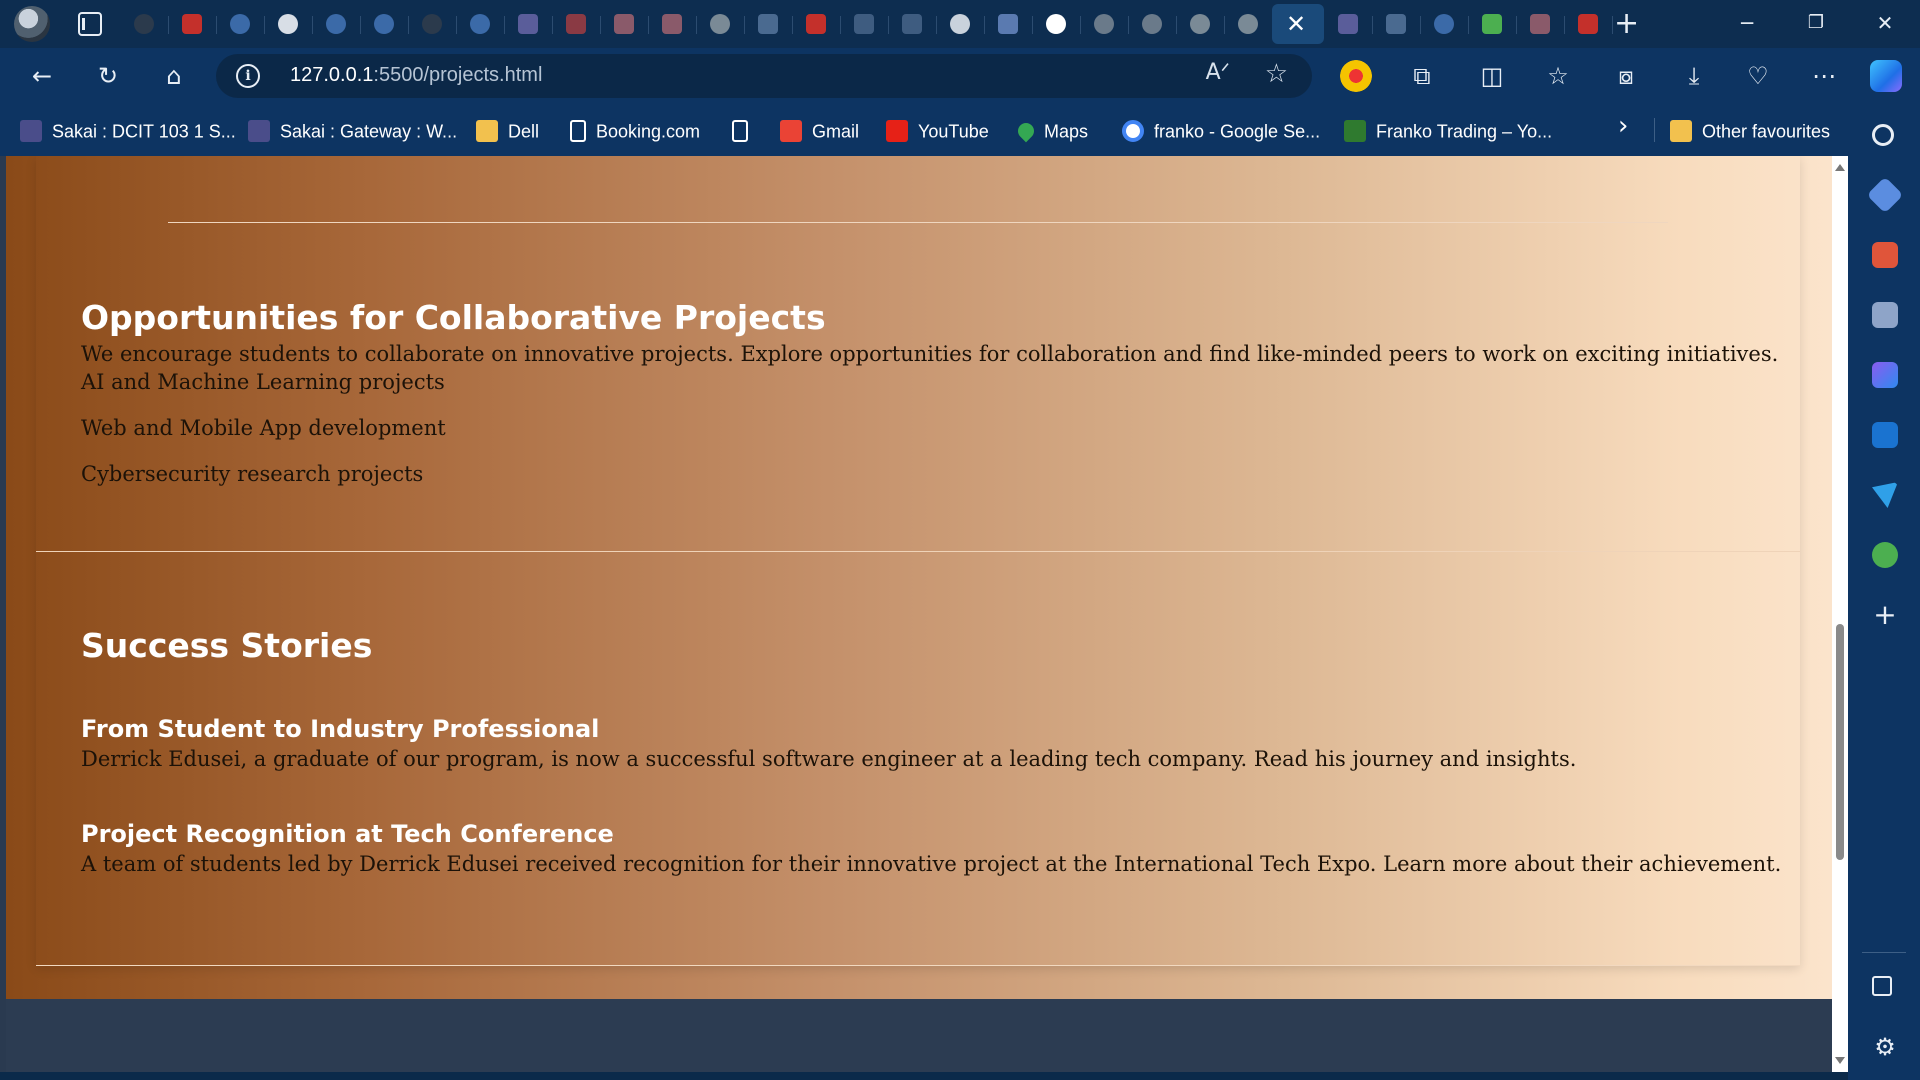 The width and height of the screenshot is (1920, 1080). Describe the element at coordinates (1626, 76) in the screenshot. I see `collections-icon: ⧇` at that location.